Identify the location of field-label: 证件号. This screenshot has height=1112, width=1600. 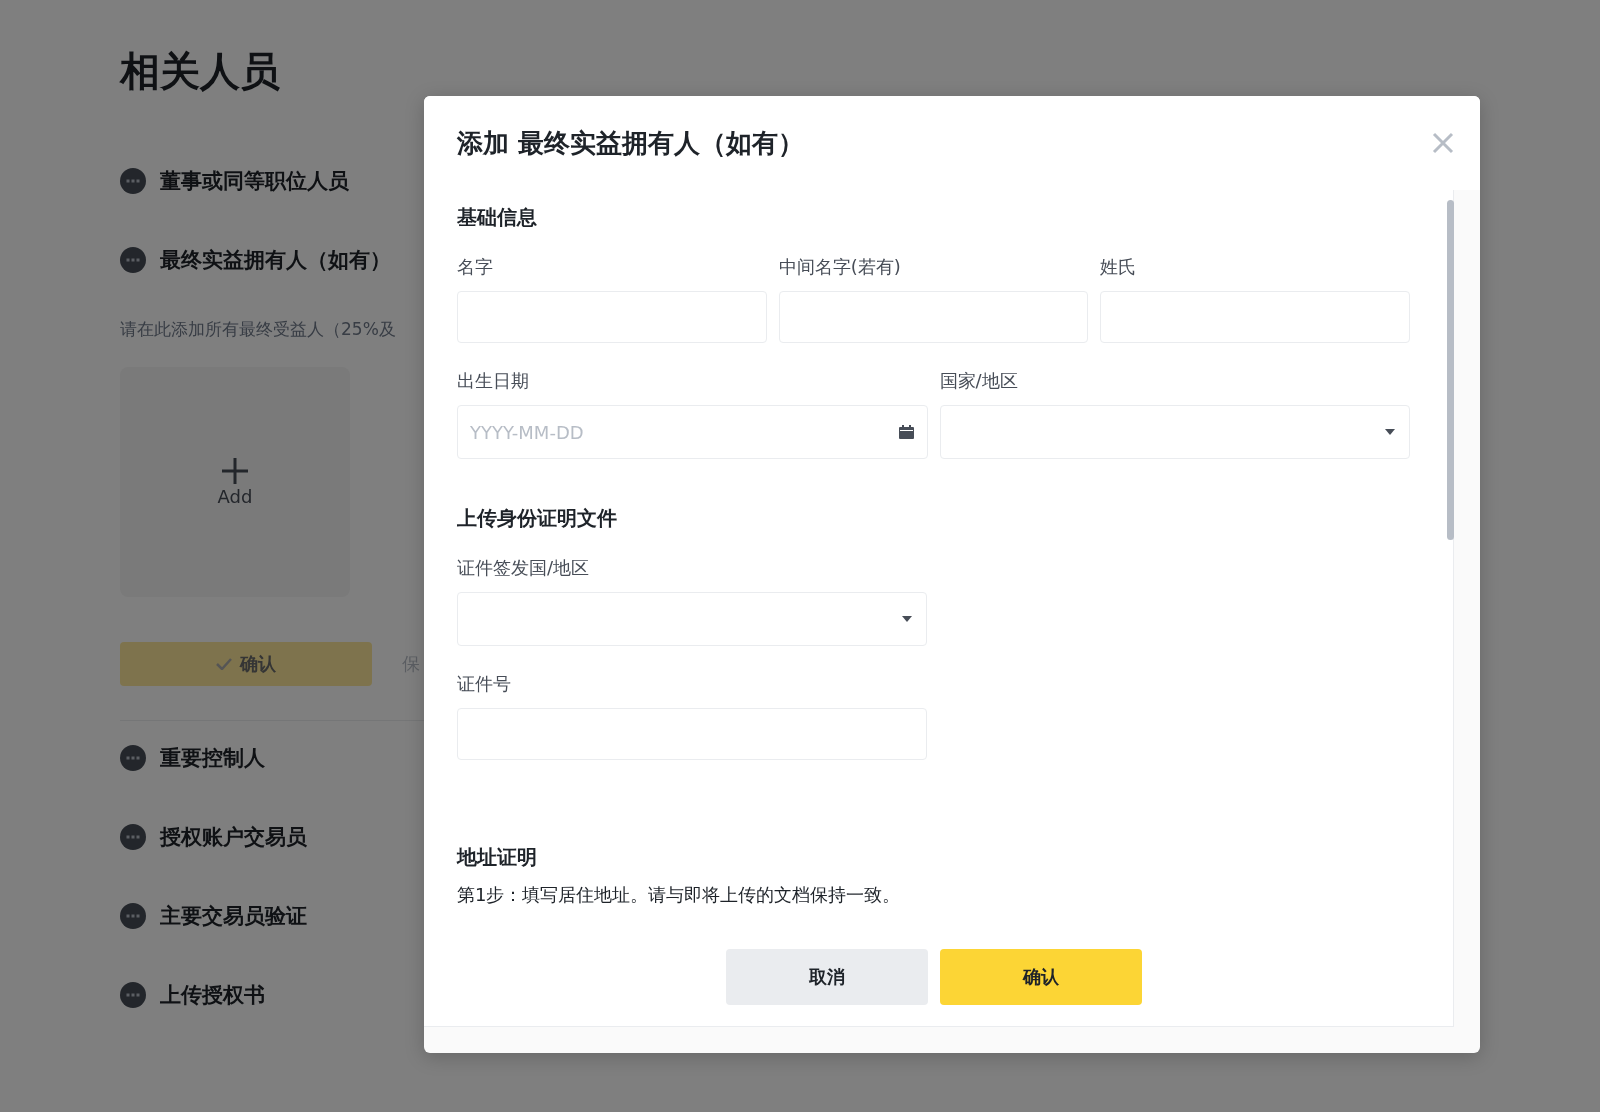
(484, 684).